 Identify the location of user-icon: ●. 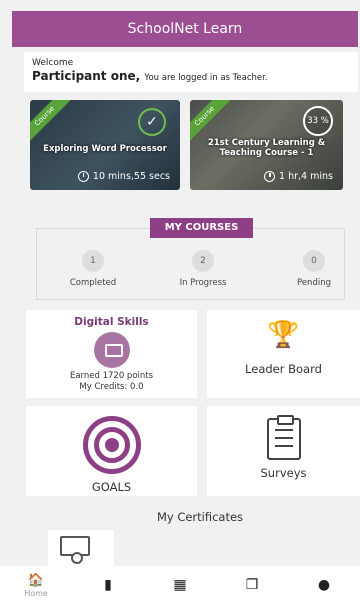
(324, 584).